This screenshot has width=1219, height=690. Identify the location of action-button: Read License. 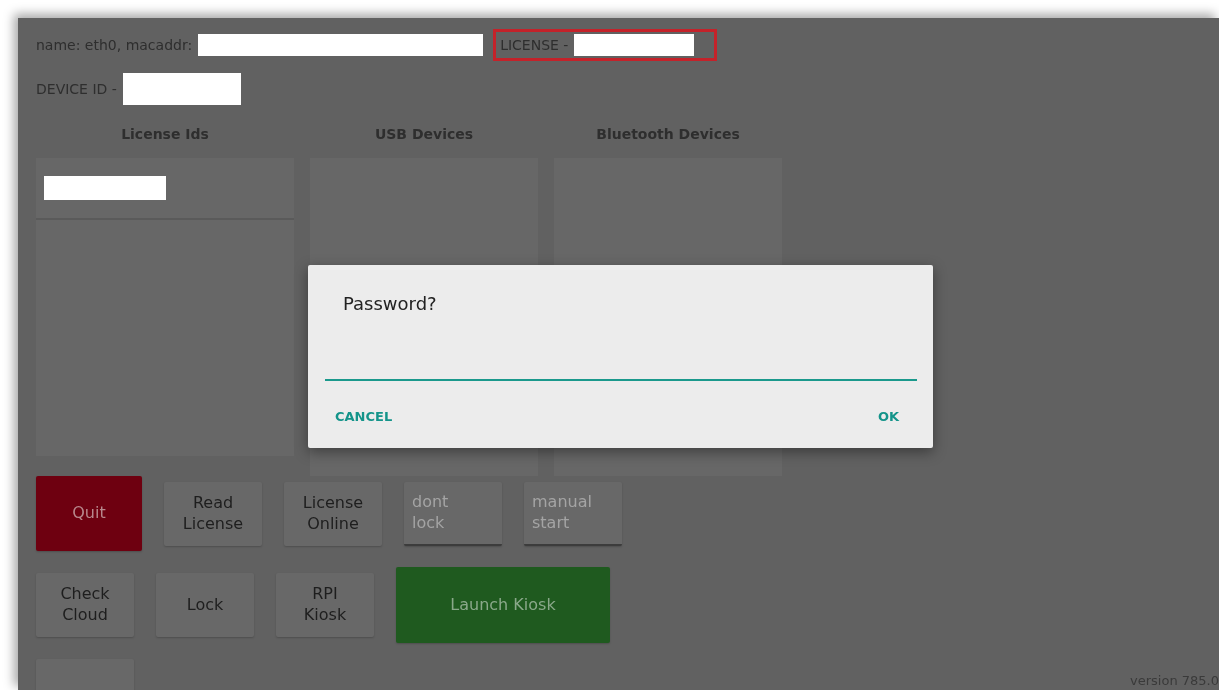
(213, 513).